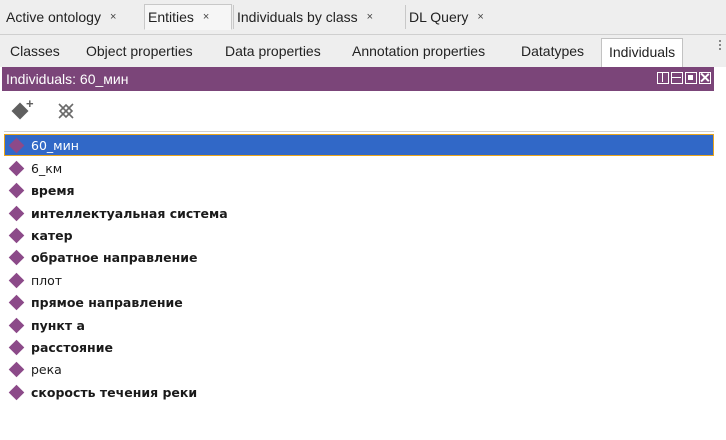 Image resolution: width=726 pixels, height=440 pixels. I want to click on list-item: интеллектуальная система, so click(359, 213).